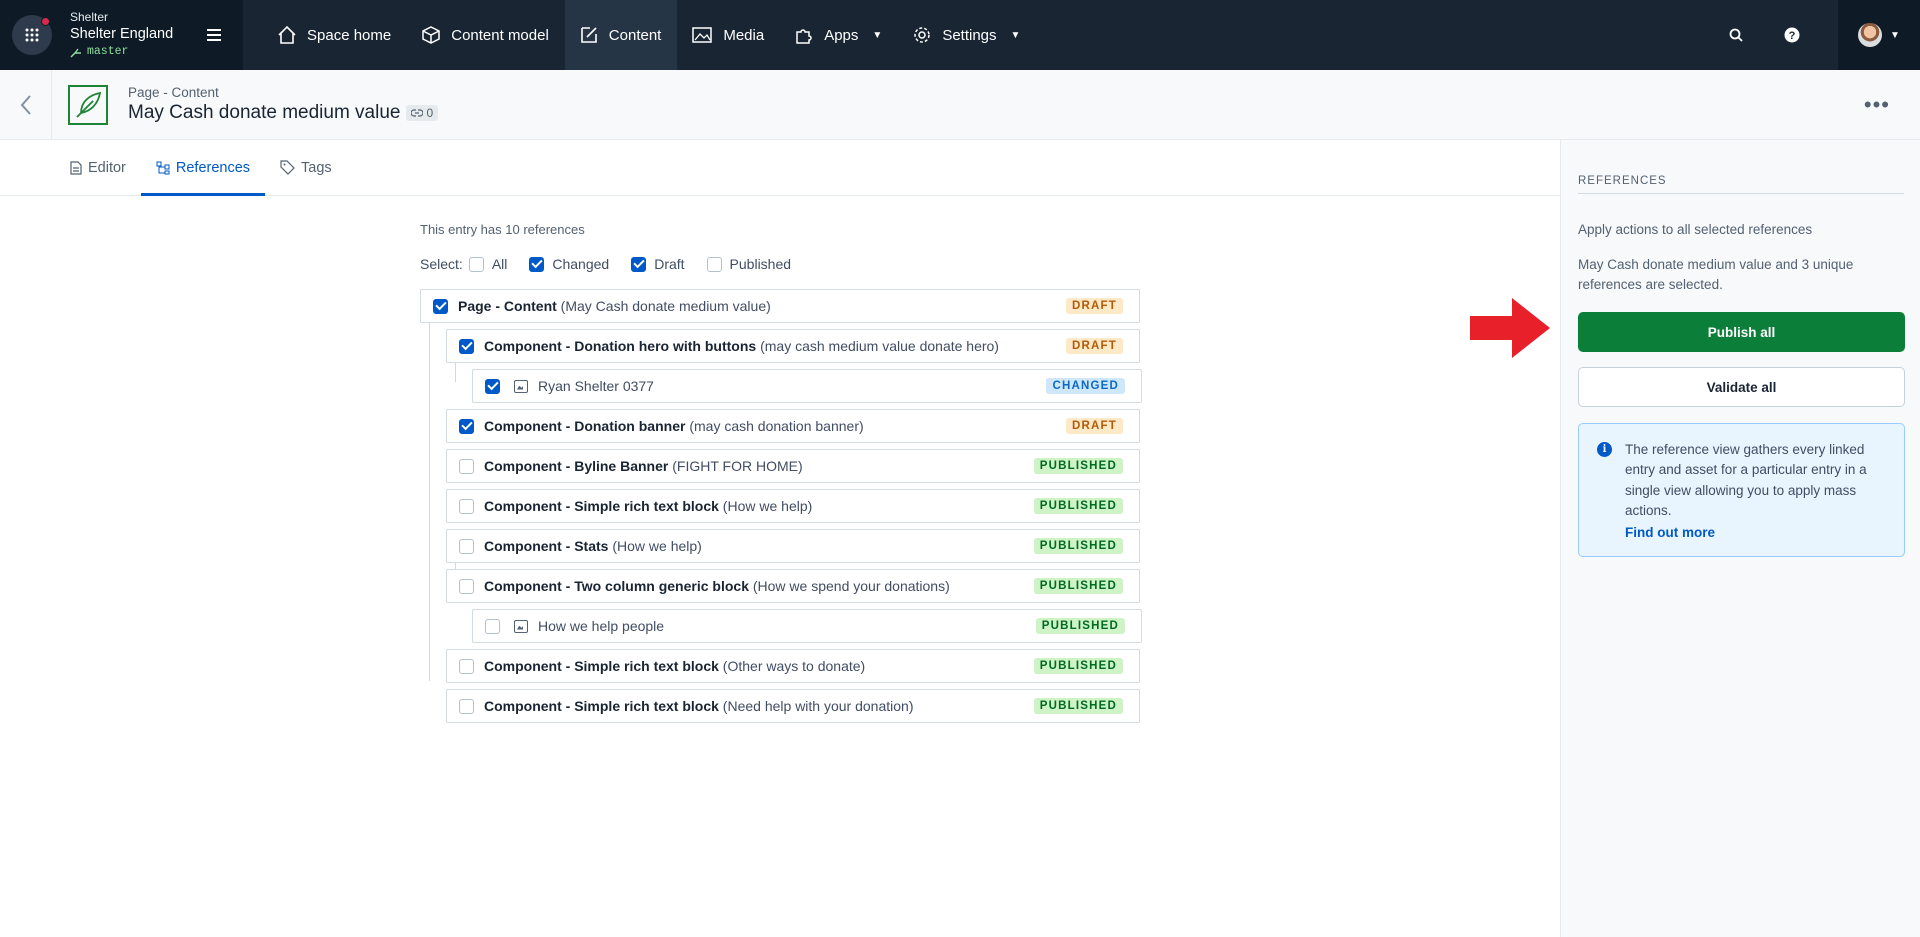 This screenshot has width=1920, height=937. I want to click on incoming-links-badge: 0, so click(422, 113).